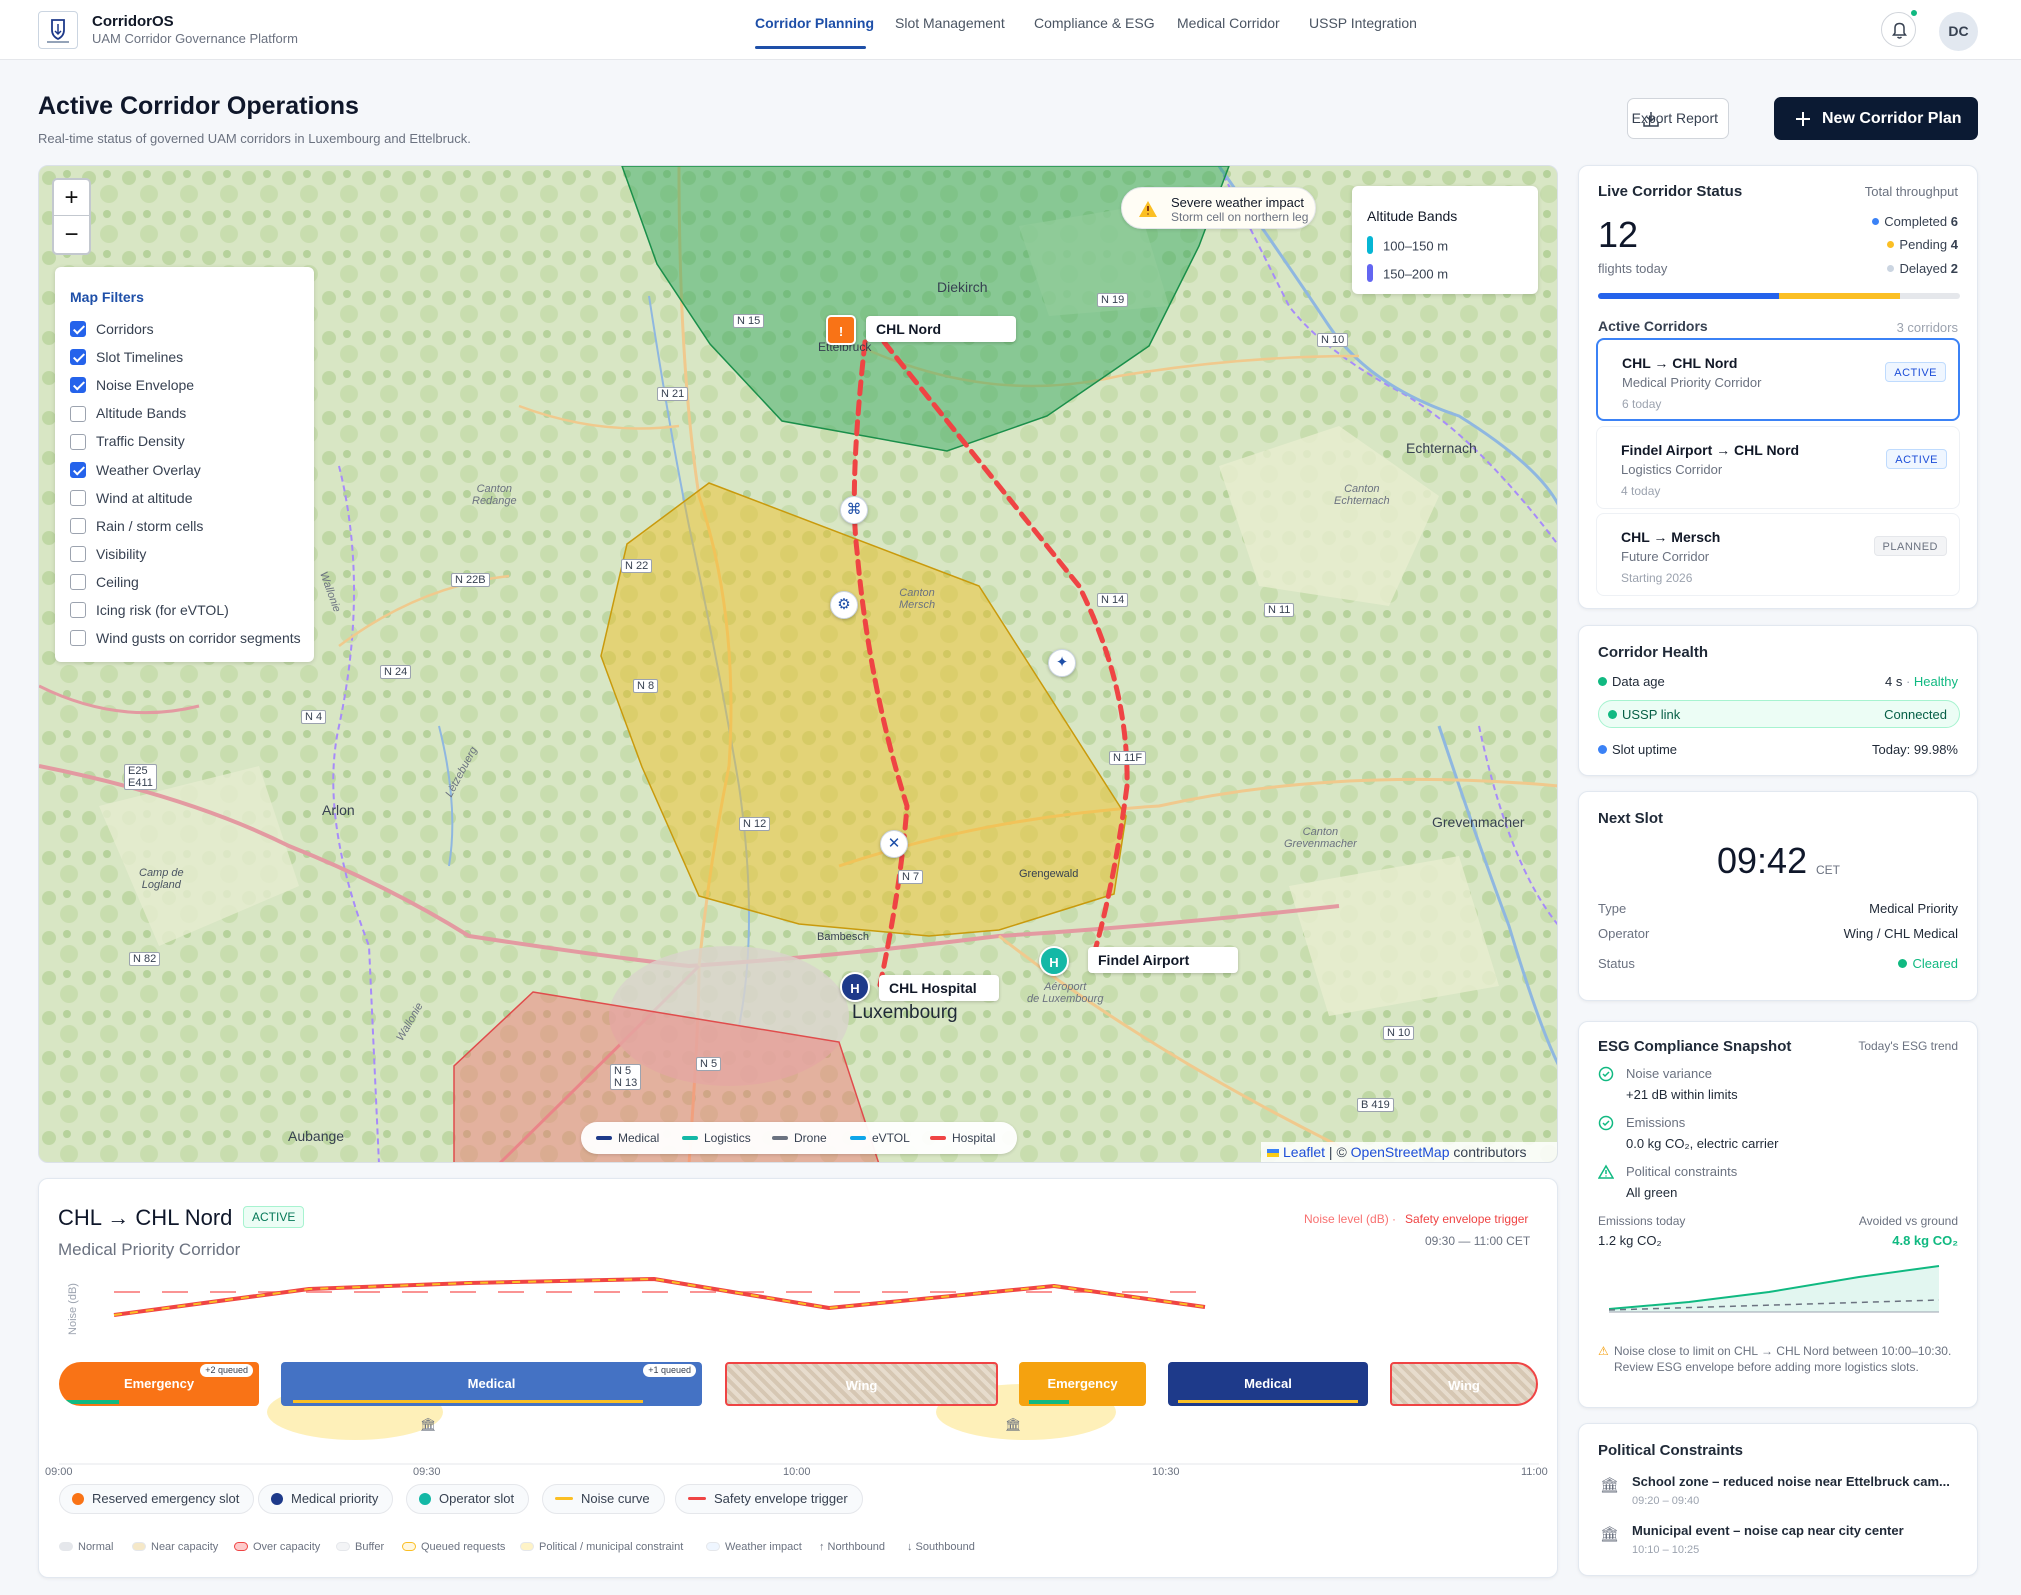 This screenshot has height=1595, width=2021. Describe the element at coordinates (71, 235) in the screenshot. I see `zoom-out-button: −` at that location.